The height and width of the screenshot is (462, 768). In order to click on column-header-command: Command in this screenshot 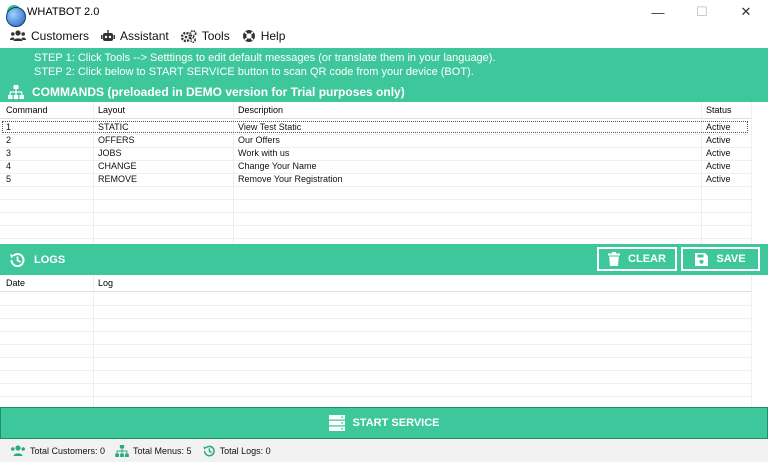, I will do `click(27, 110)`.